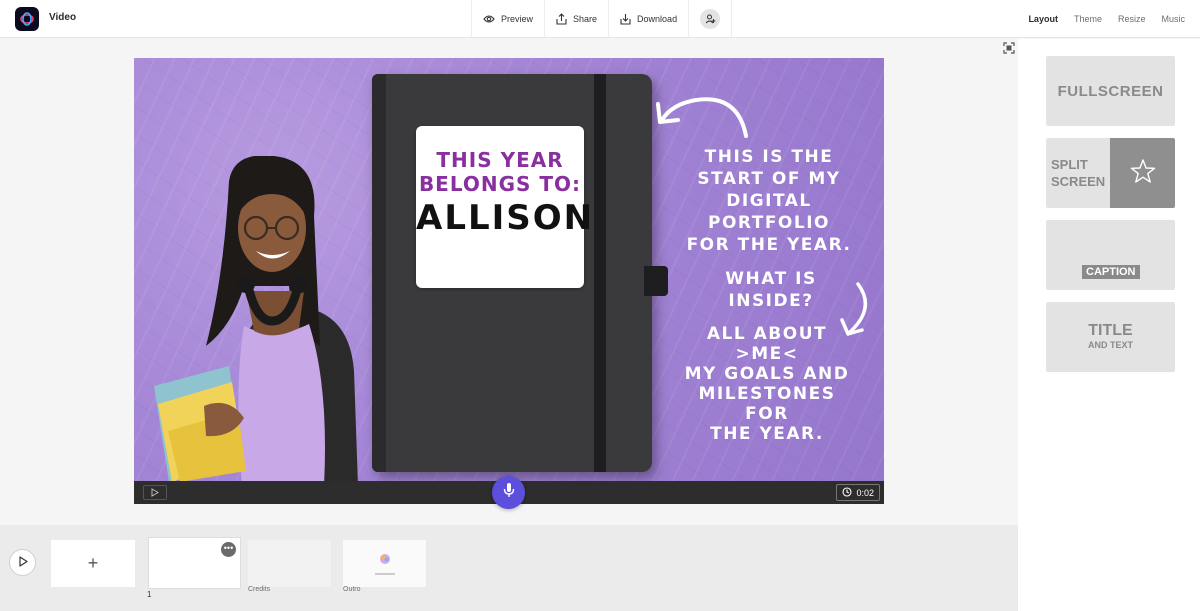  I want to click on layout-split-line-2: SCREEN, so click(1078, 181).